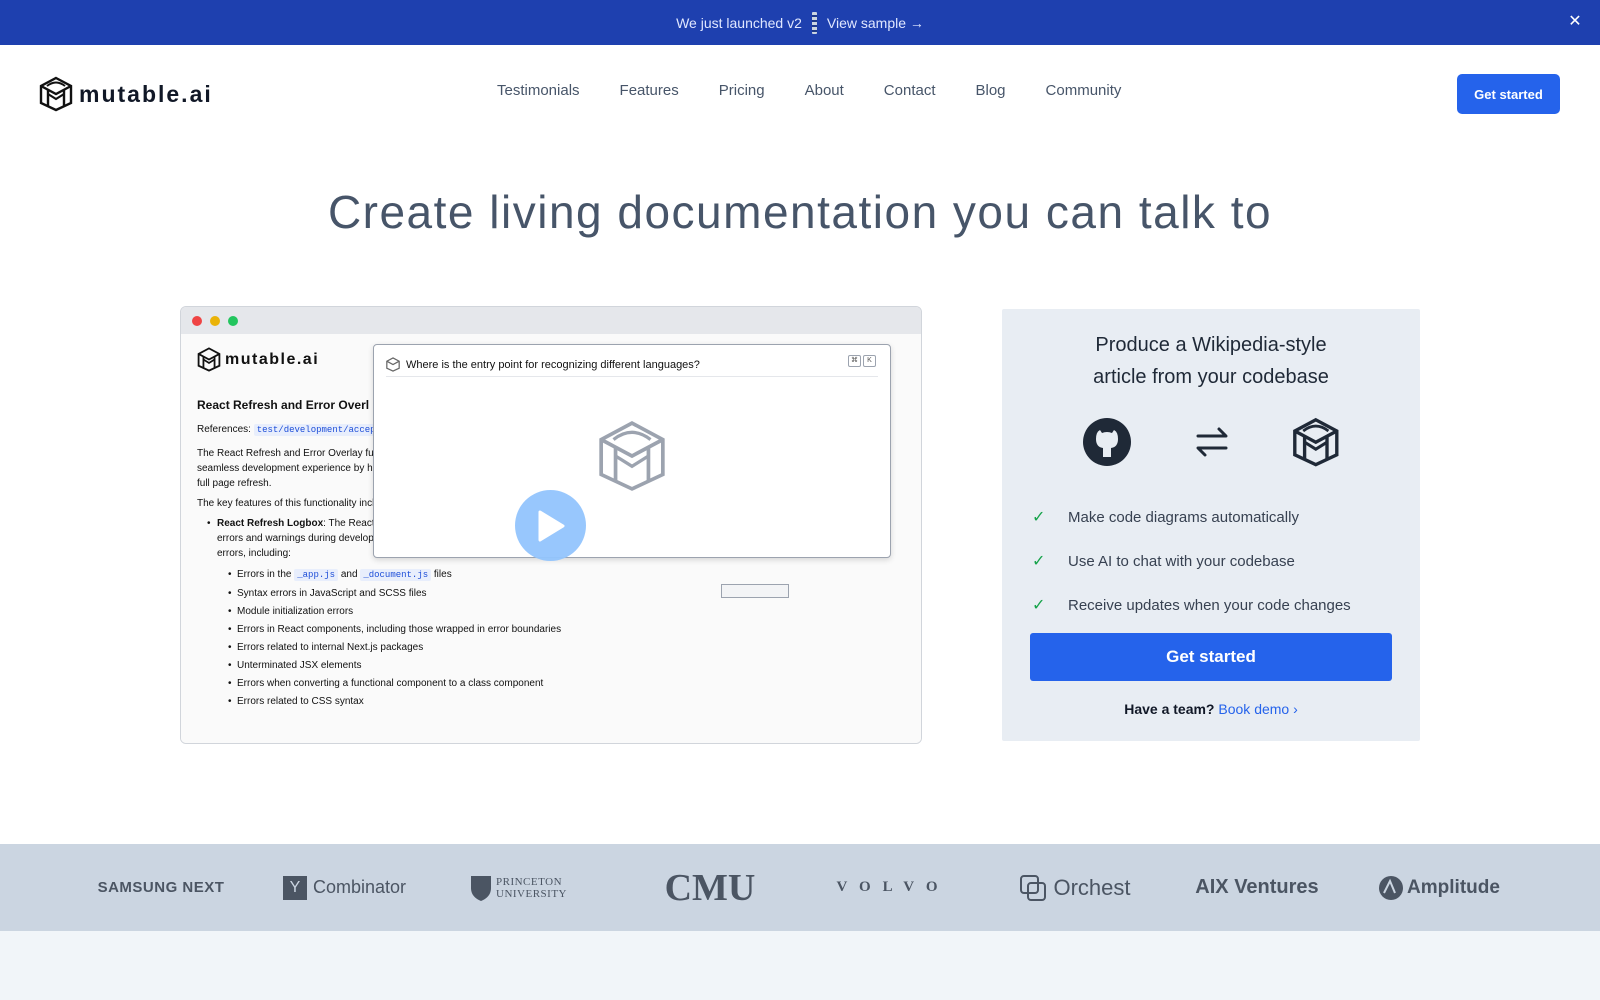  I want to click on card-title-line: Produce a Wikipedia-style, so click(1211, 345).